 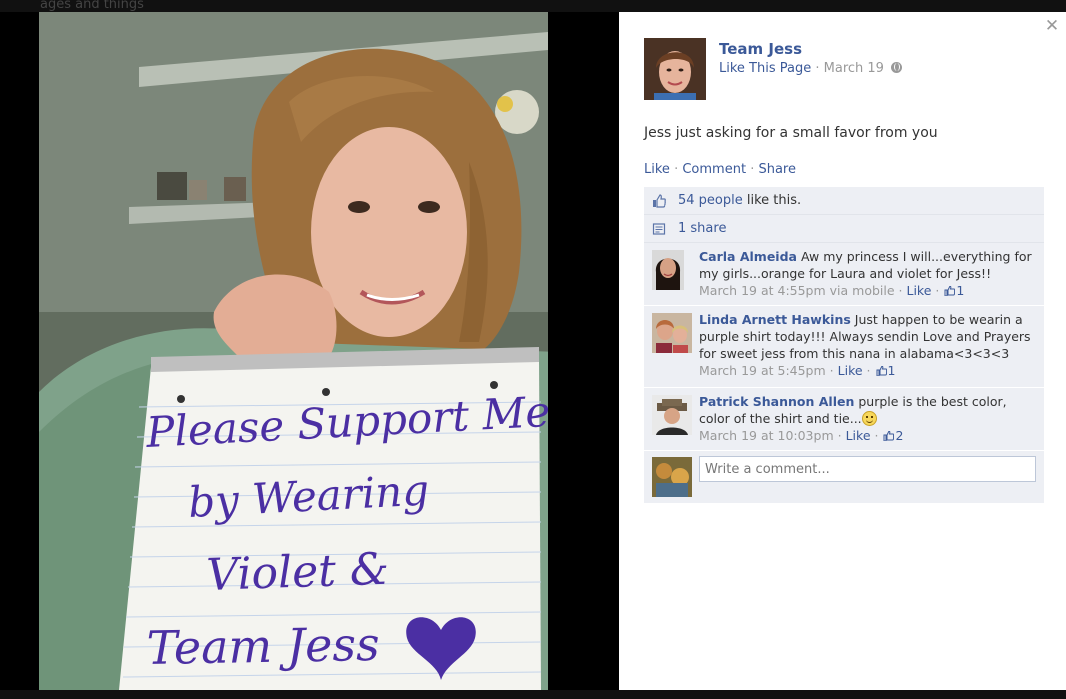 I want to click on share-icon, so click(x=659, y=229).